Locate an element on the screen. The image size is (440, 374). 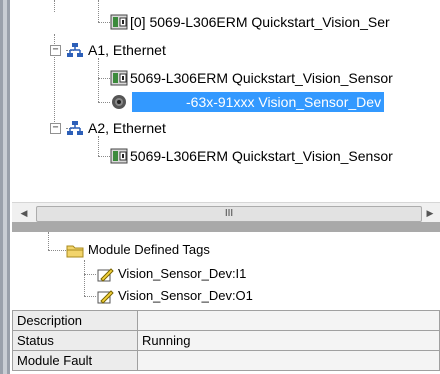
tree-item-label: Vision_Sensor_Dev:I1 is located at coordinates (182, 273).